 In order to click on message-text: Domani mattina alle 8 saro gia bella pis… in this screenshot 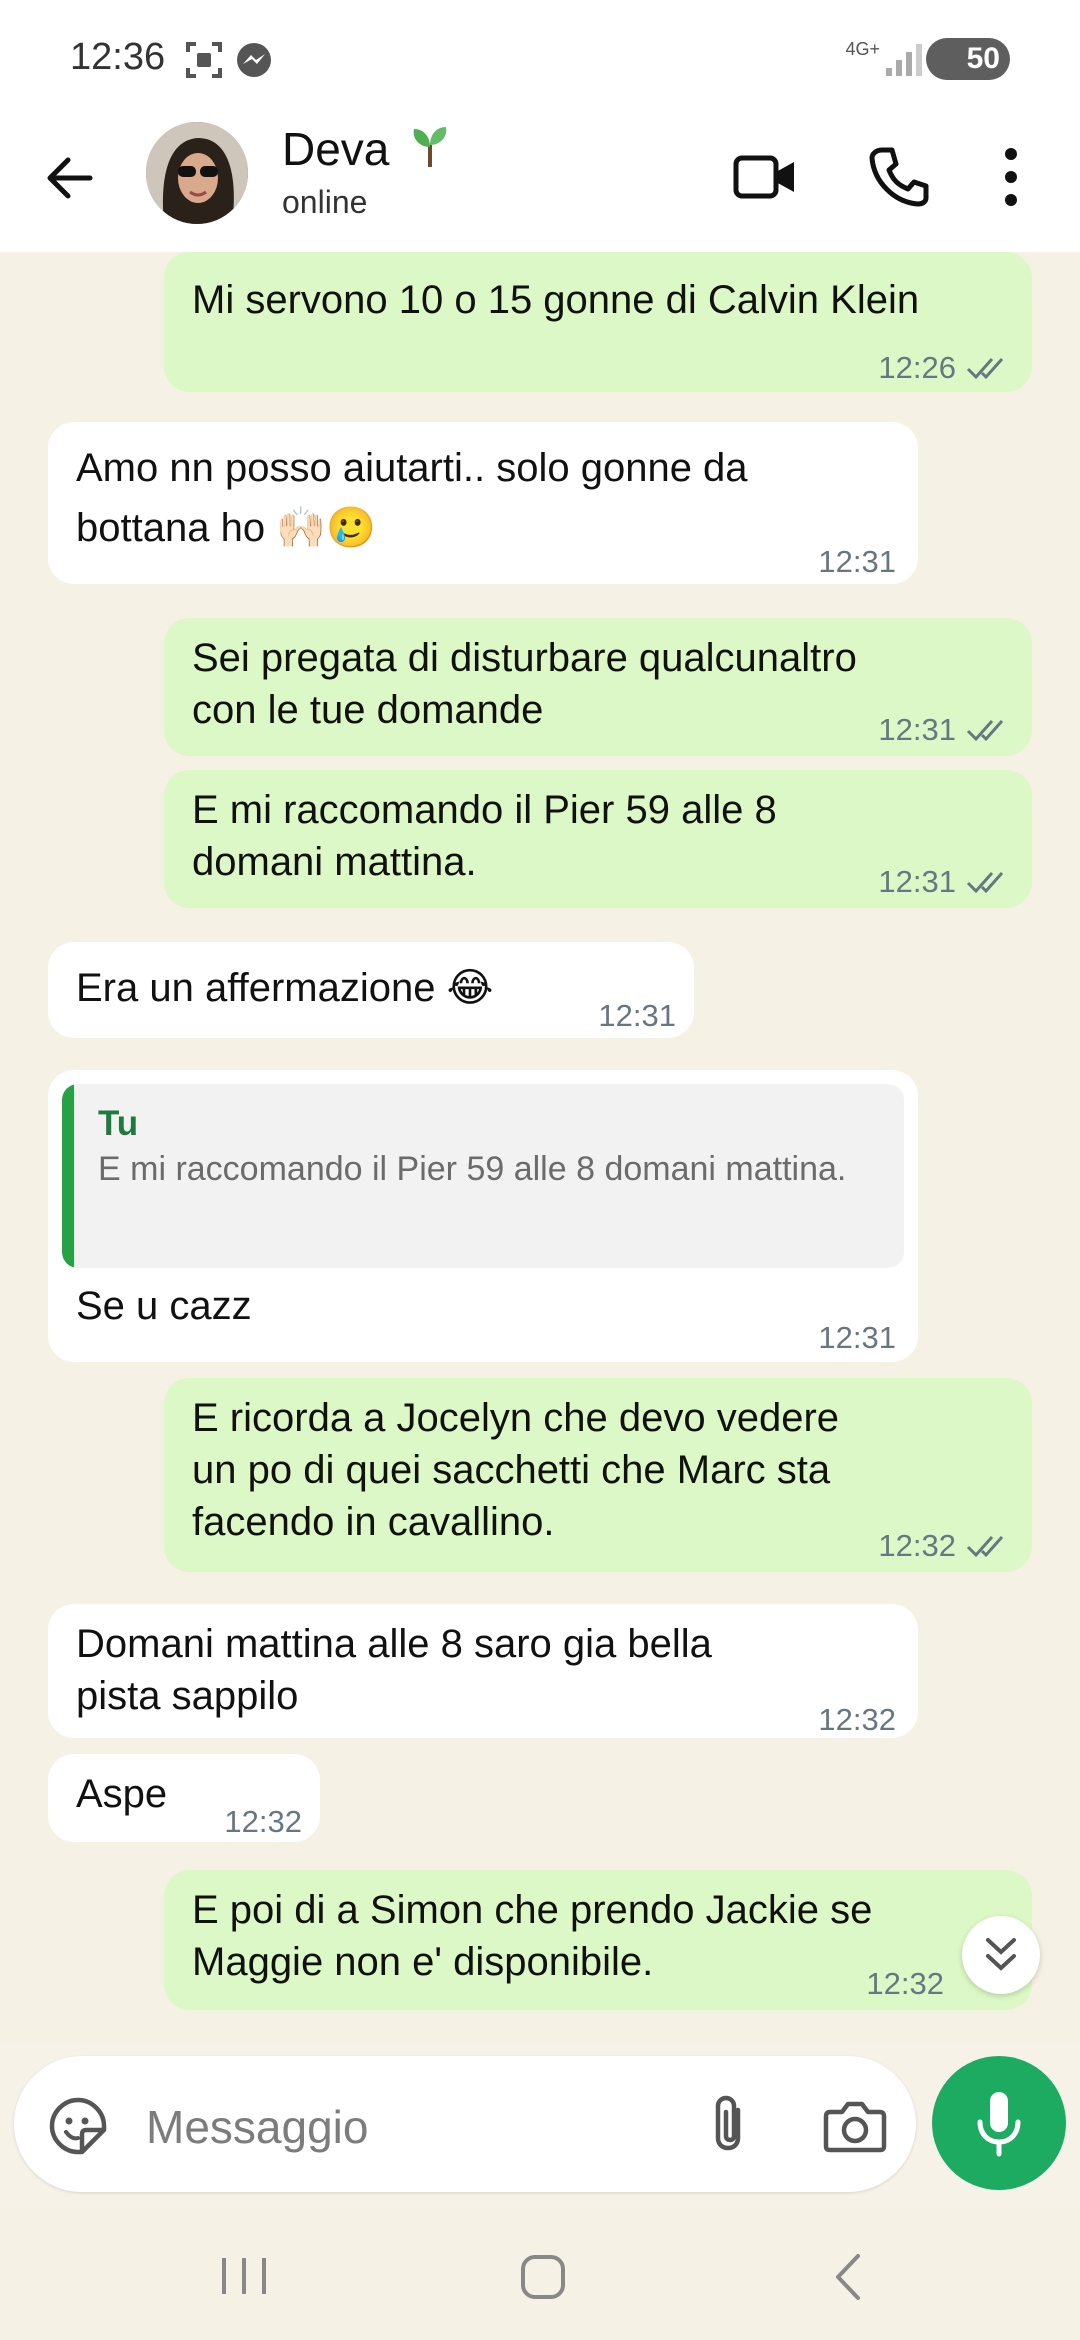, I will do `click(394, 1670)`.